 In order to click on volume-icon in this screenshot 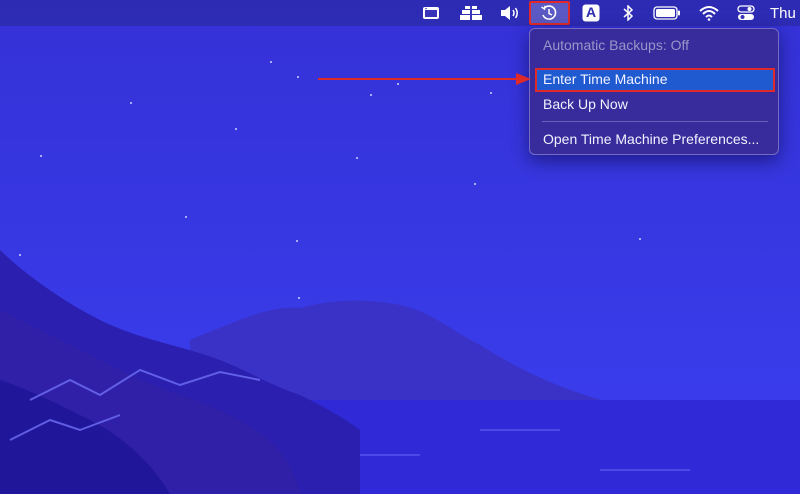, I will do `click(510, 13)`.